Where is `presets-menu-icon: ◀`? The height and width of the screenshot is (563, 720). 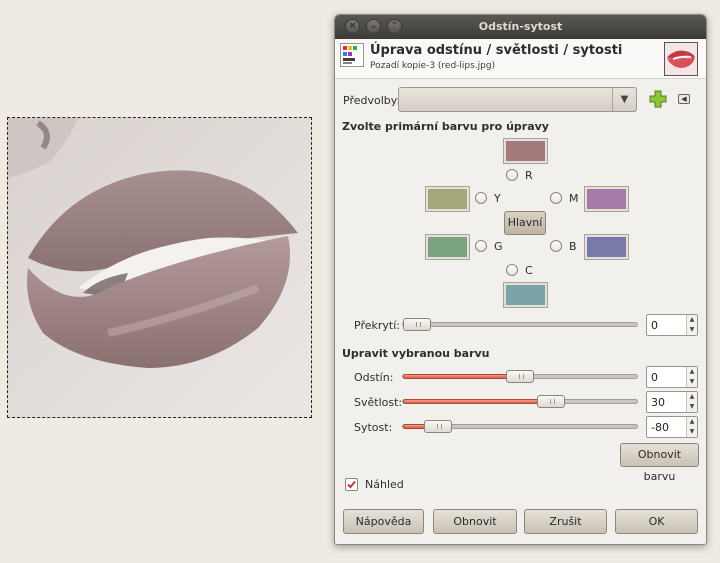 presets-menu-icon: ◀ is located at coordinates (684, 99).